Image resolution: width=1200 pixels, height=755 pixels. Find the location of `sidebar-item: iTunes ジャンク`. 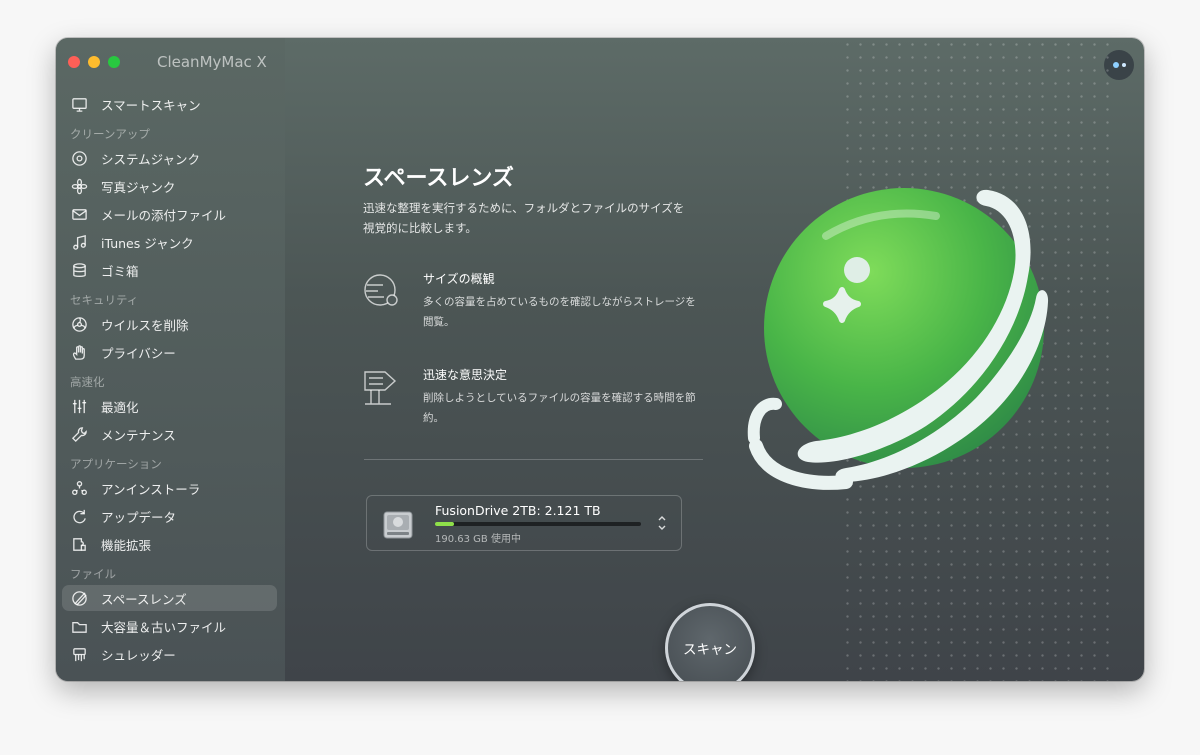

sidebar-item: iTunes ジャンク is located at coordinates (170, 242).